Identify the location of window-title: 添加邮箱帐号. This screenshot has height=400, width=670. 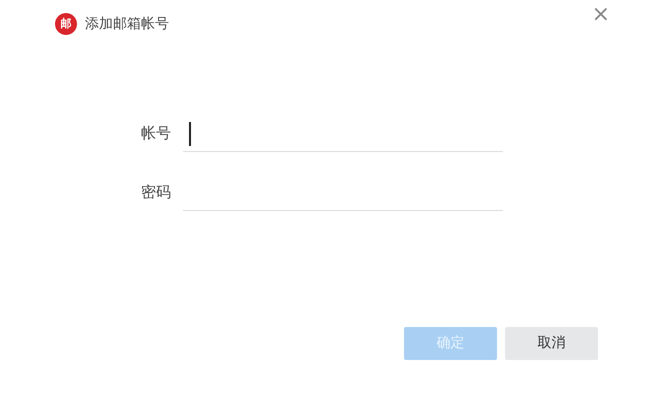
(127, 24).